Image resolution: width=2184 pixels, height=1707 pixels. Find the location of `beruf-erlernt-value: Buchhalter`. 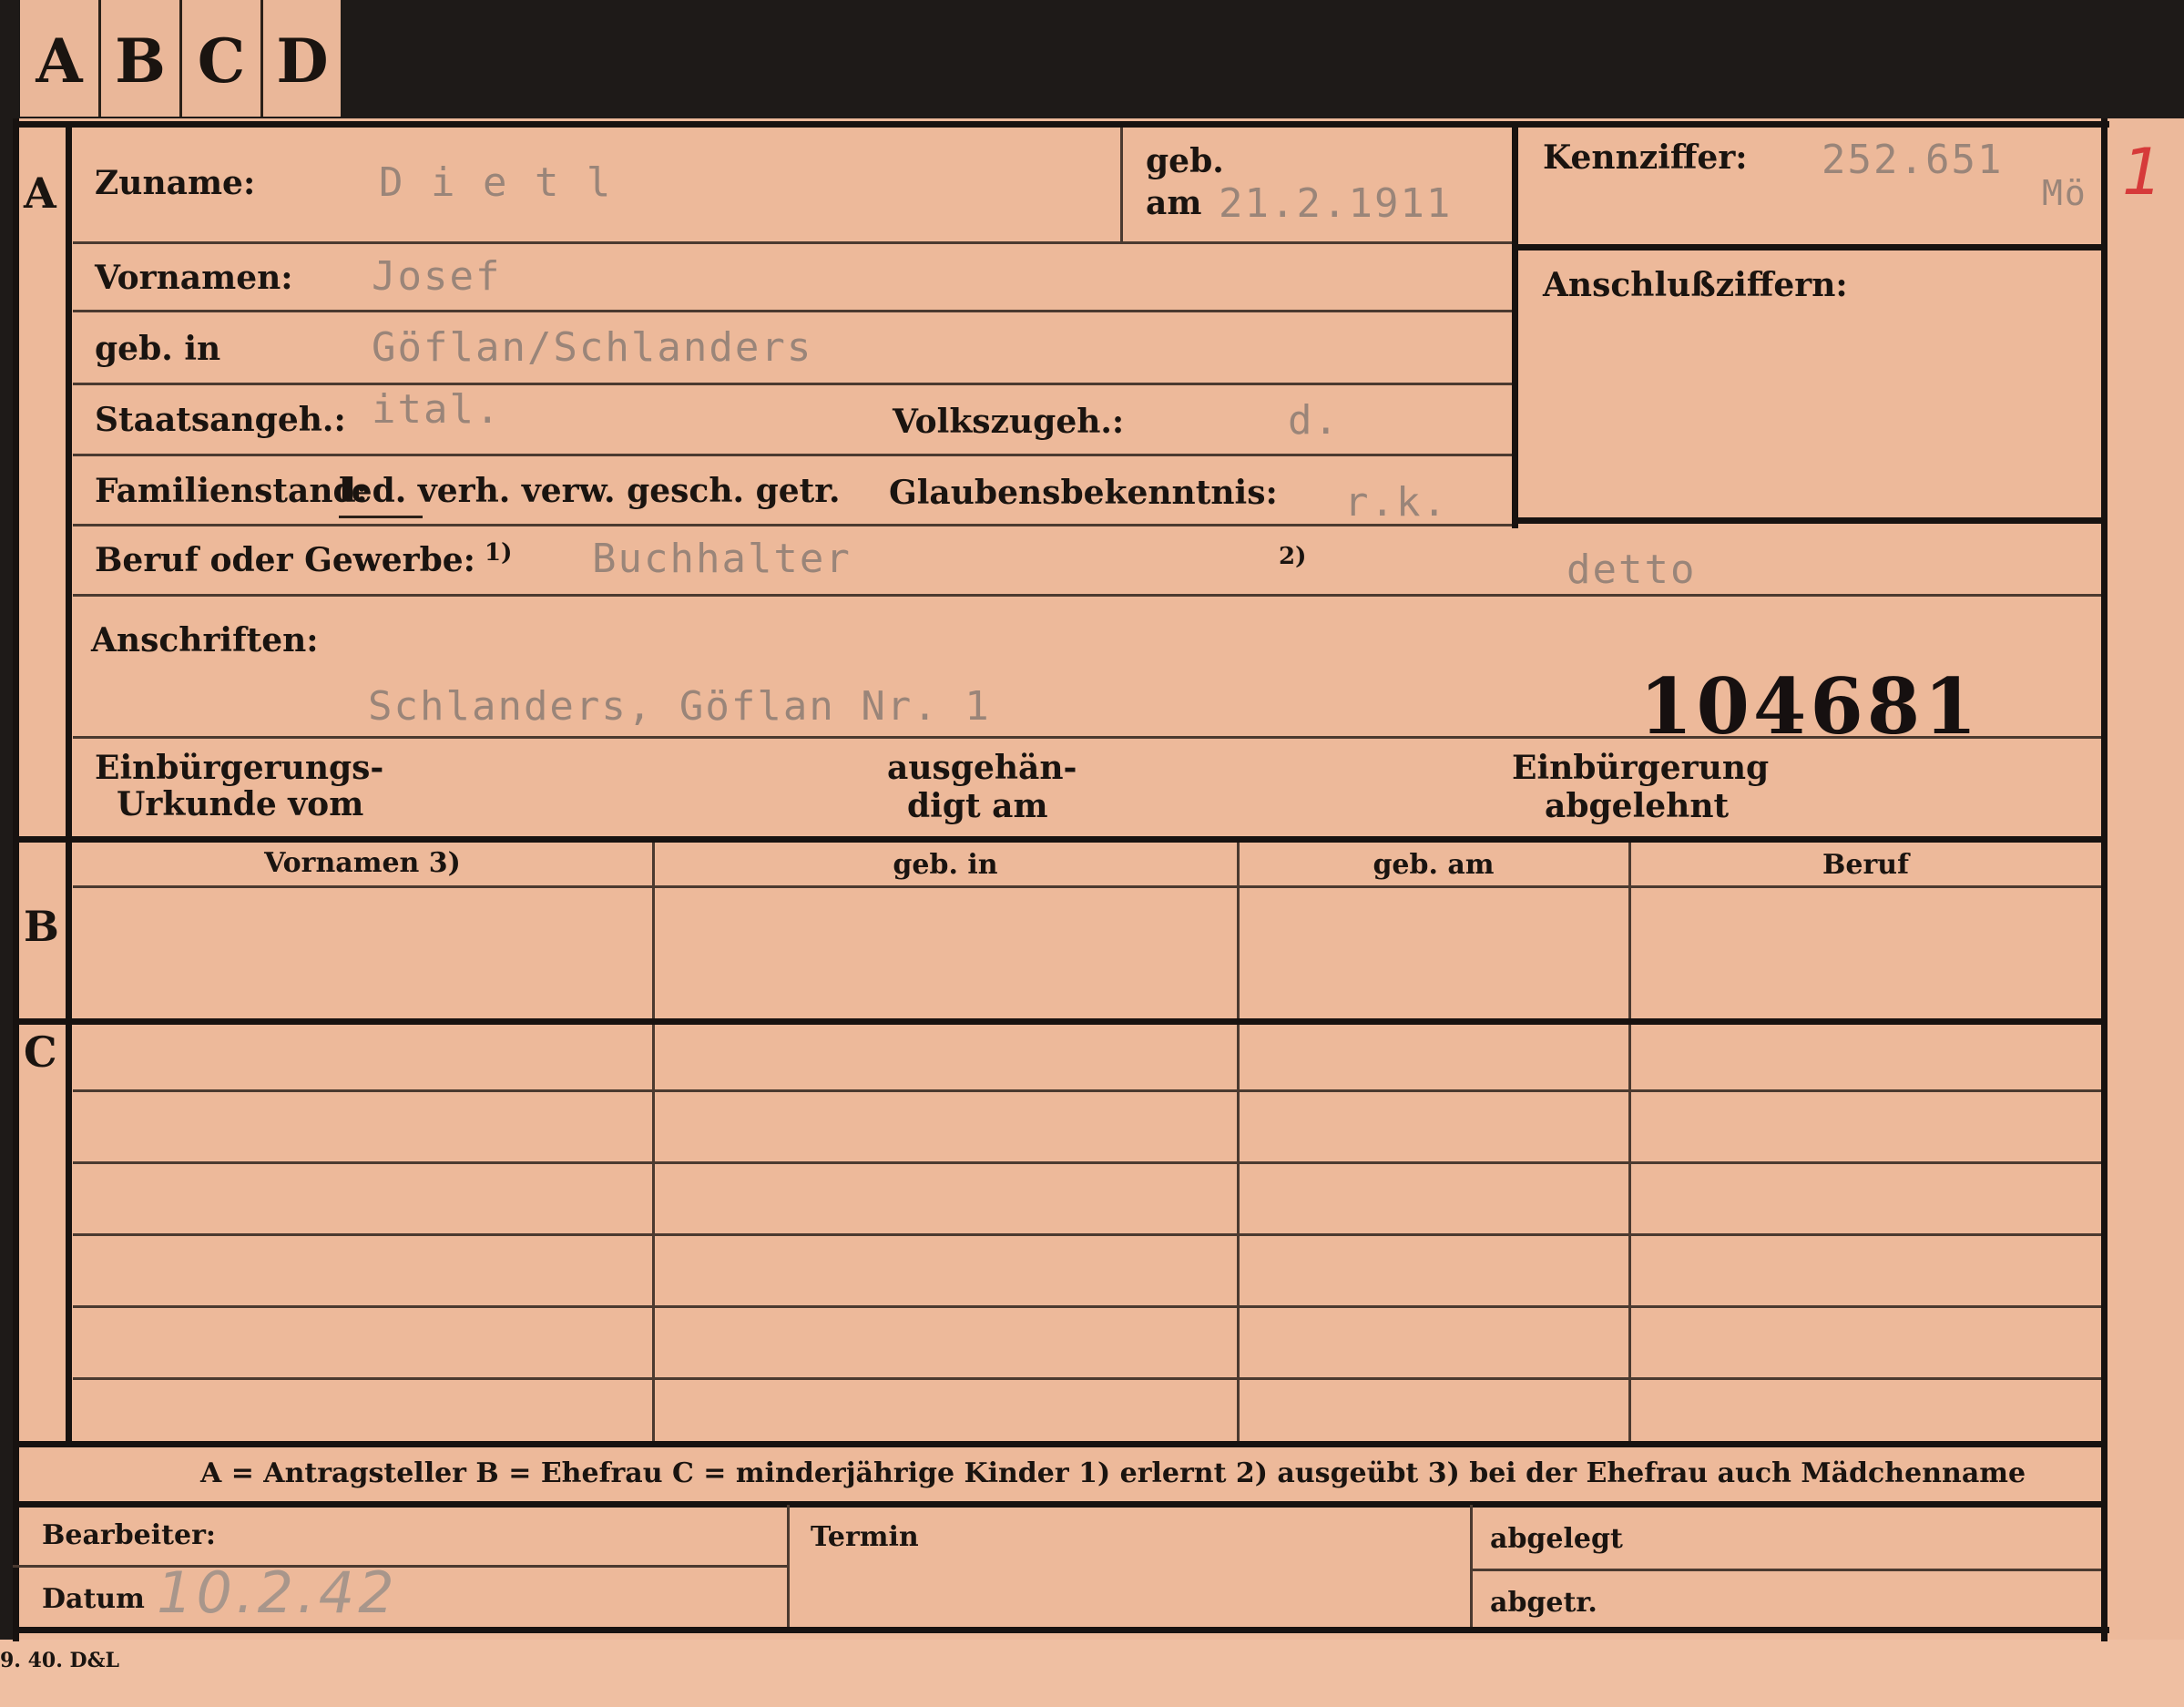

beruf-erlernt-value: Buchhalter is located at coordinates (722, 559).